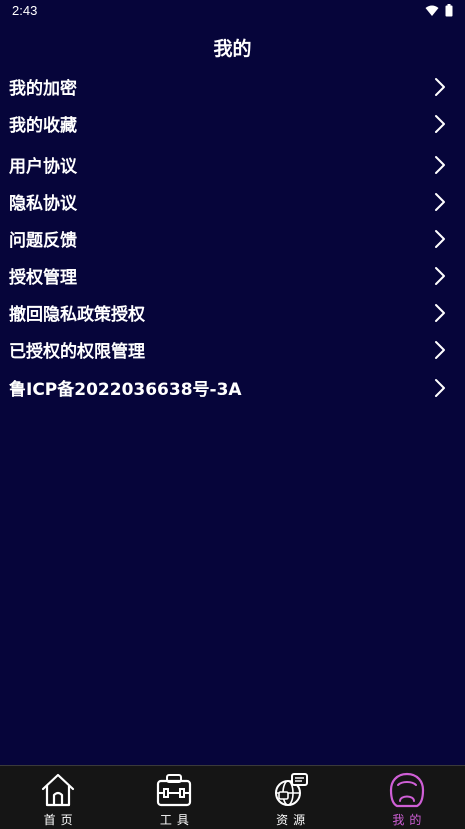 This screenshot has width=465, height=829. I want to click on menu-item-label: 隐私协议, so click(43, 204).